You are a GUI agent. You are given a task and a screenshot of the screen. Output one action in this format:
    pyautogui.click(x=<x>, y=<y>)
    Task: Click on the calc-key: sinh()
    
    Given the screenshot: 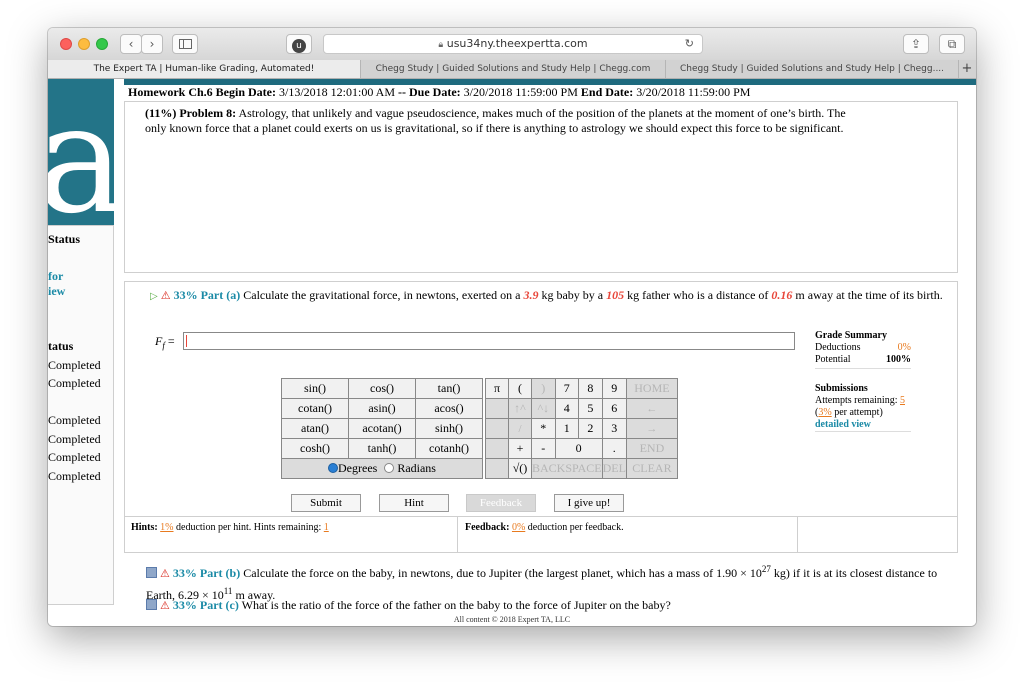 What is the action you would take?
    pyautogui.click(x=449, y=428)
    